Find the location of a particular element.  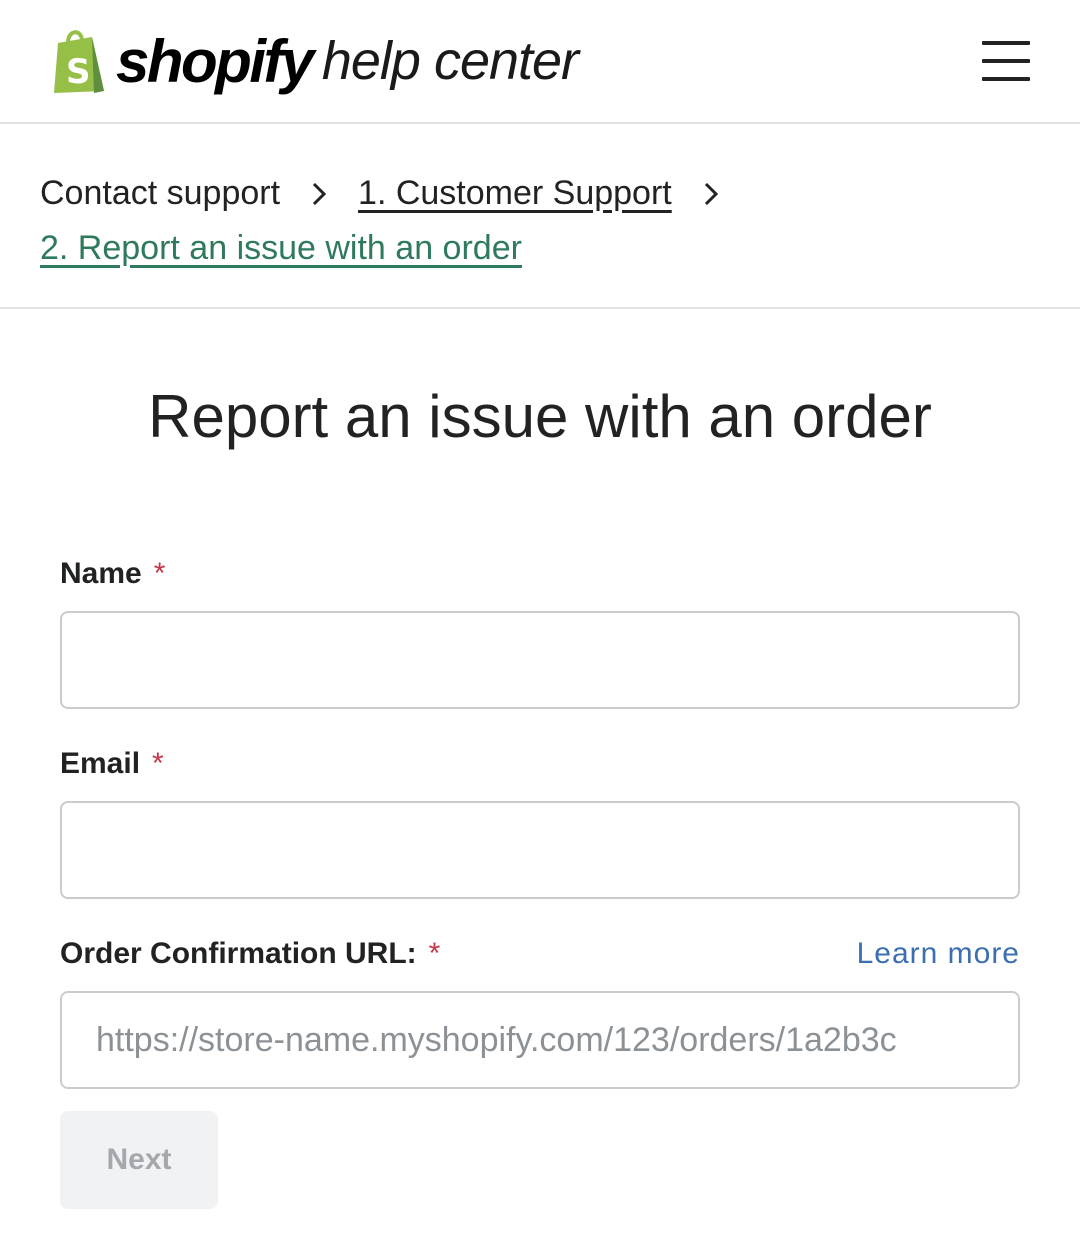

svg-text: S is located at coordinates (78, 72).